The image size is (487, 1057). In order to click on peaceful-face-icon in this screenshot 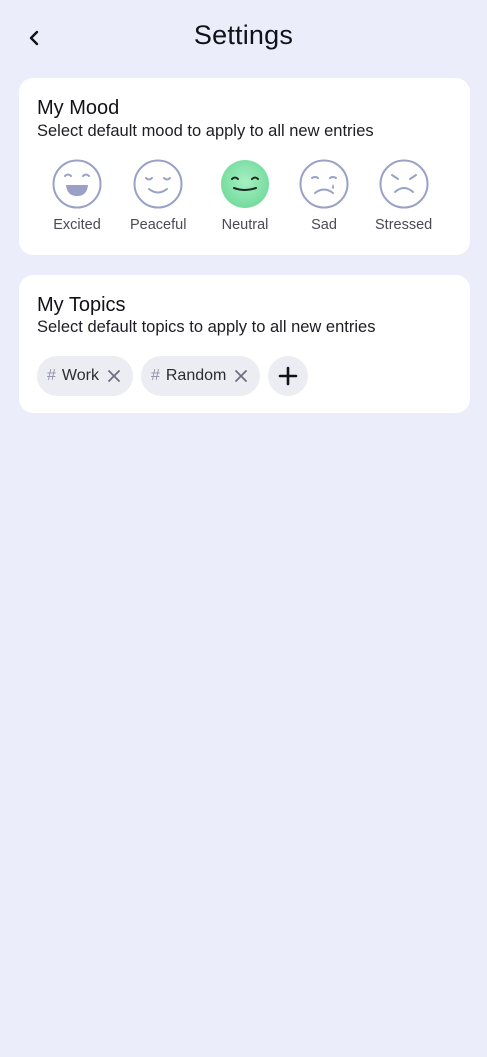, I will do `click(158, 184)`.